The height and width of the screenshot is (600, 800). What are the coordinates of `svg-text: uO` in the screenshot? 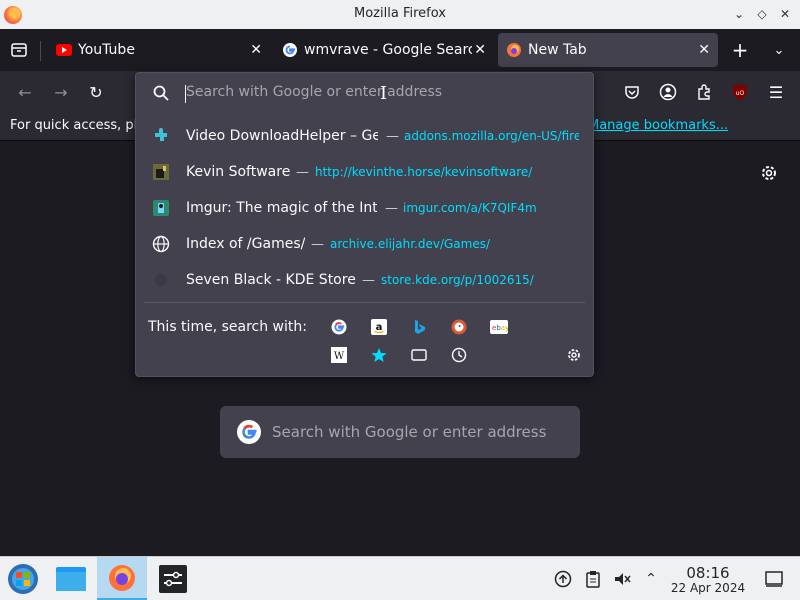 It's located at (740, 93).